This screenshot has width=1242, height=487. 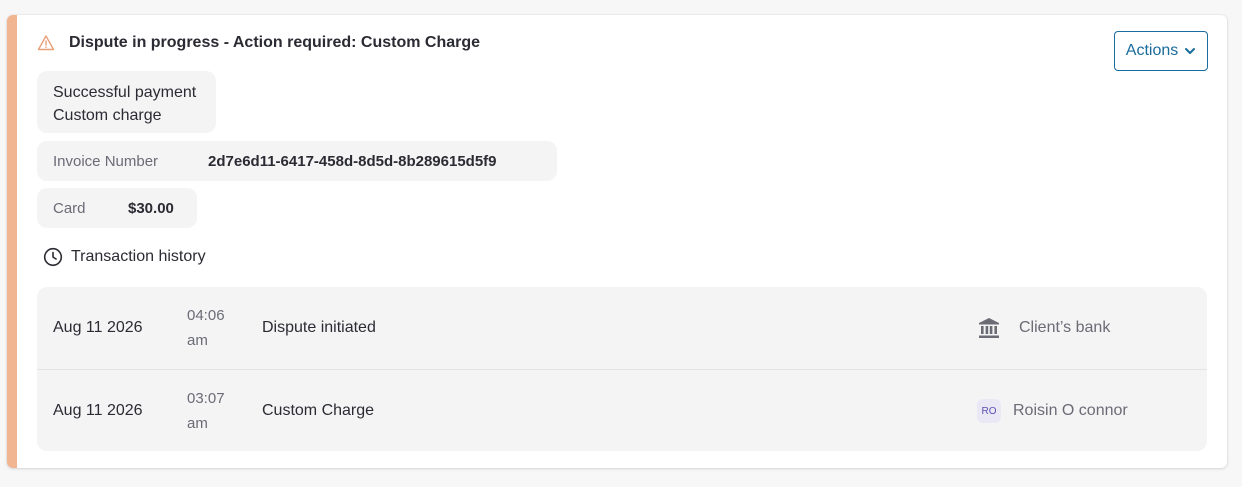 I want to click on actor-name: Client’s bank, so click(x=1065, y=327).